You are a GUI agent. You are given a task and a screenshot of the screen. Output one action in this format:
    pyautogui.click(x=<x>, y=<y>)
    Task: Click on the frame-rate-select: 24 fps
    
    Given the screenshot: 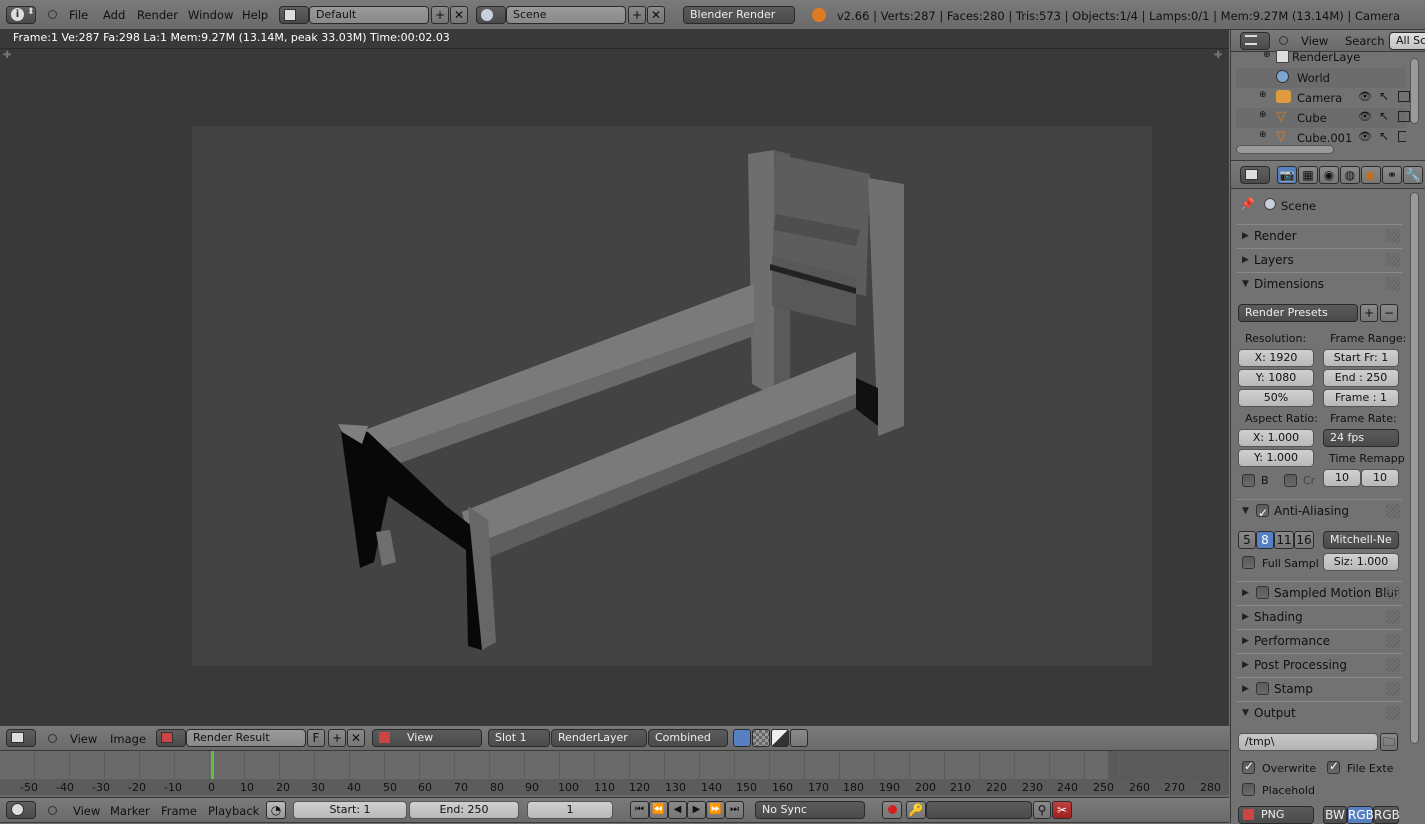 What is the action you would take?
    pyautogui.click(x=1361, y=438)
    